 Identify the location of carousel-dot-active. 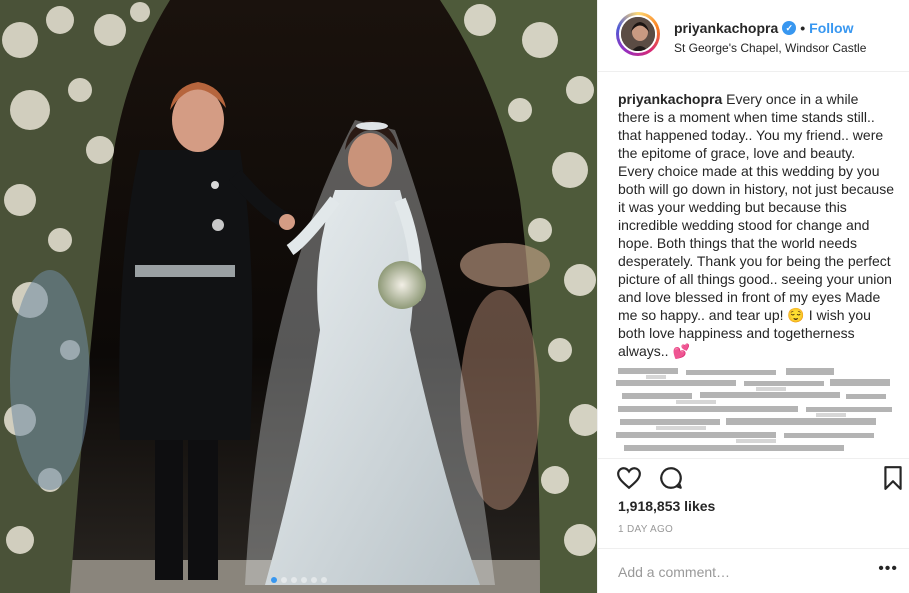
(273, 580).